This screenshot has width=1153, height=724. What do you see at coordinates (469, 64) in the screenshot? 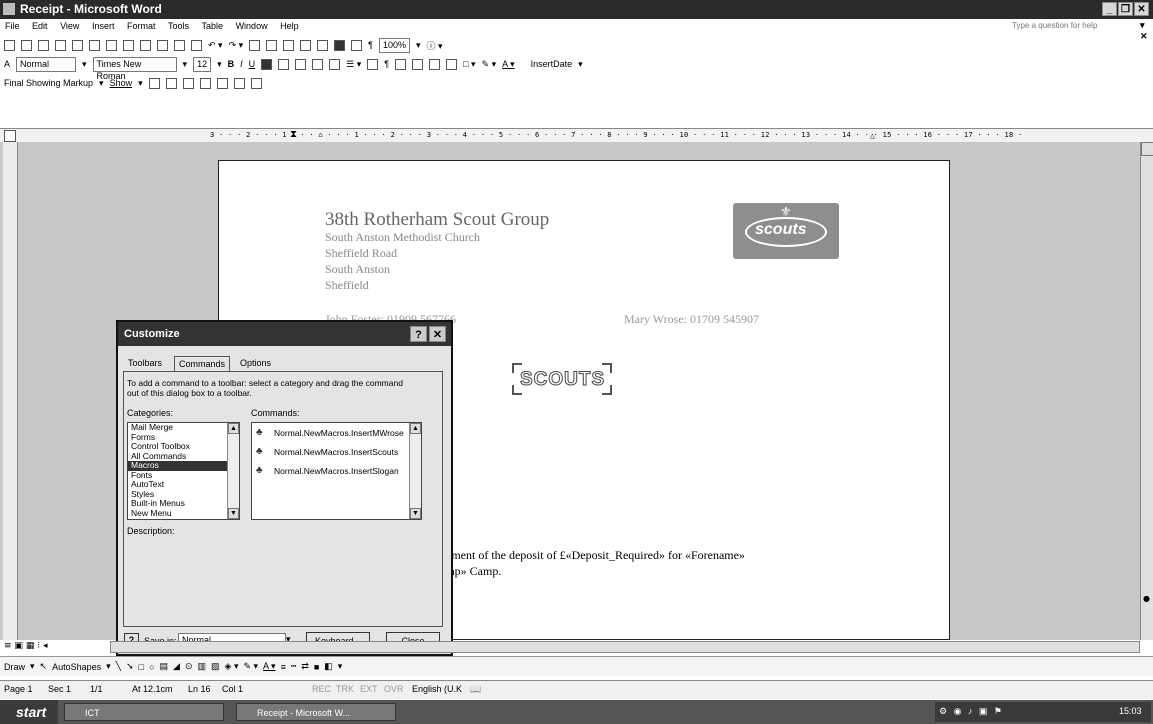
I see `borders-icon: □ ▾` at bounding box center [469, 64].